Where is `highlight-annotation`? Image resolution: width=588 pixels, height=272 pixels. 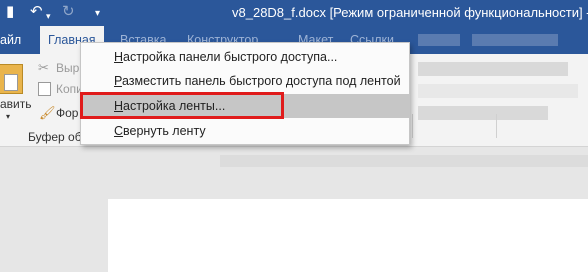 highlight-annotation is located at coordinates (182, 105).